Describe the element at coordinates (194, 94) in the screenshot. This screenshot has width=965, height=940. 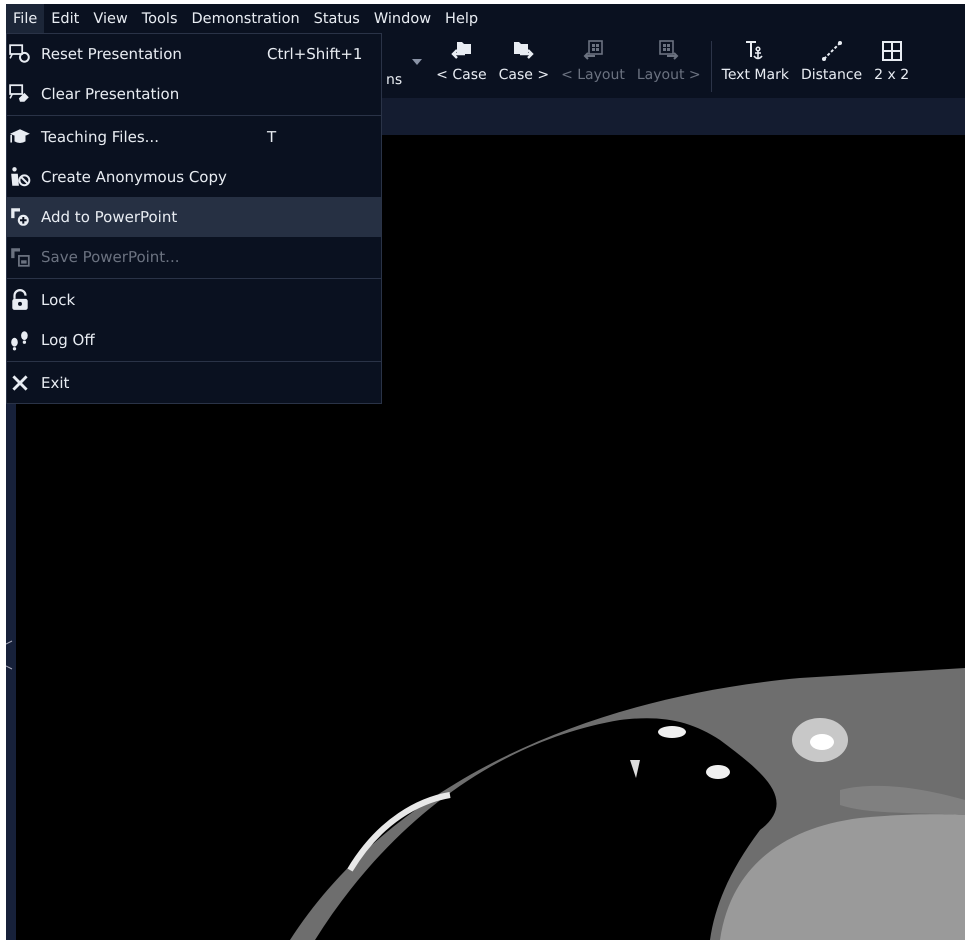
I see `menu-item: Clear Presentation` at that location.